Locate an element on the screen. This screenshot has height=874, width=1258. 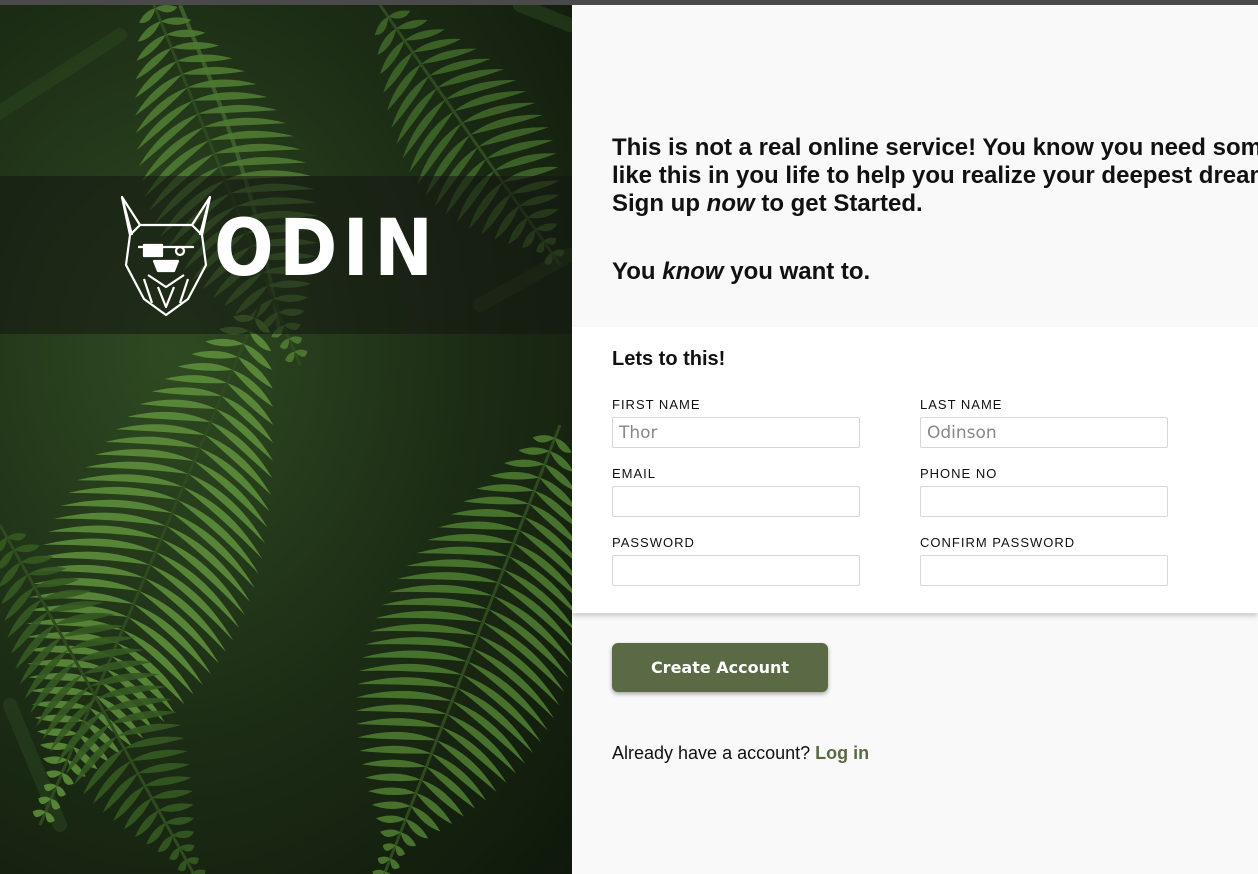
brand-wordmark: ODIN is located at coordinates (326, 249).